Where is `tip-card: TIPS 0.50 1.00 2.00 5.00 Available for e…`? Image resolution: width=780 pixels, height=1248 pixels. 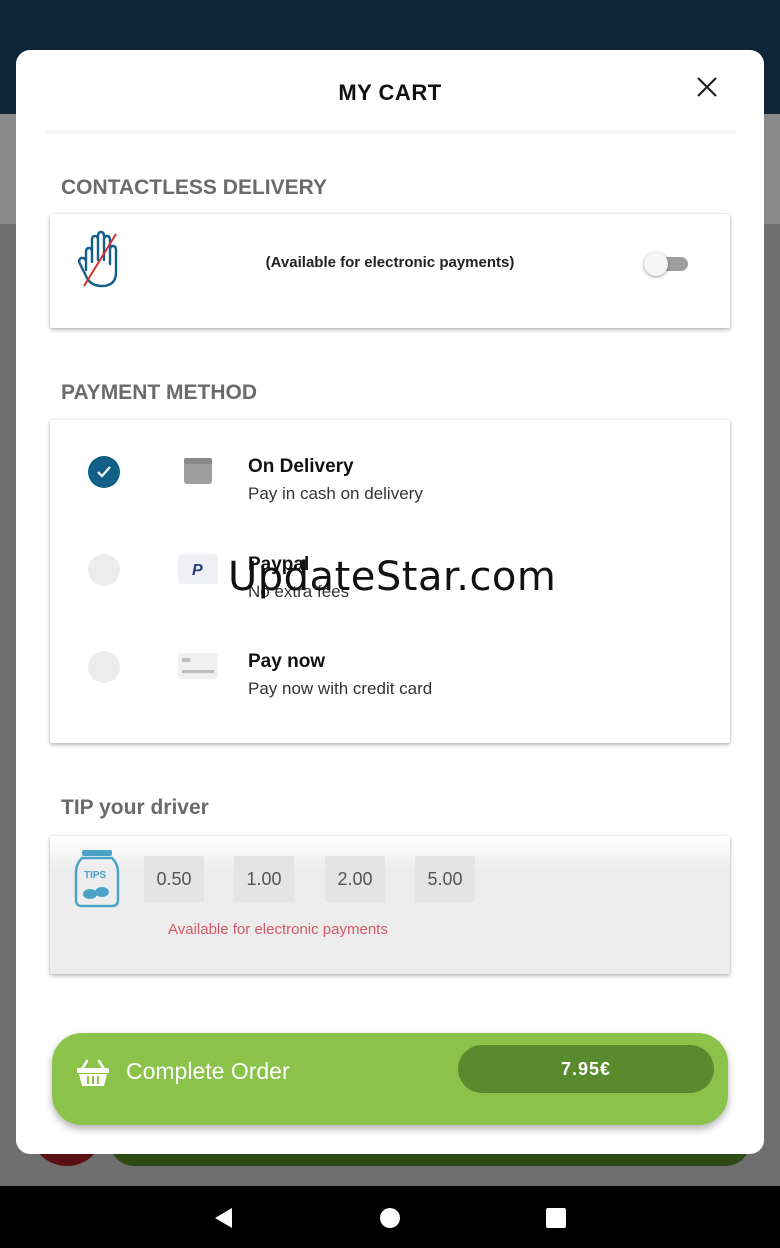
tip-card: TIPS 0.50 1.00 2.00 5.00 Available for e… is located at coordinates (390, 905).